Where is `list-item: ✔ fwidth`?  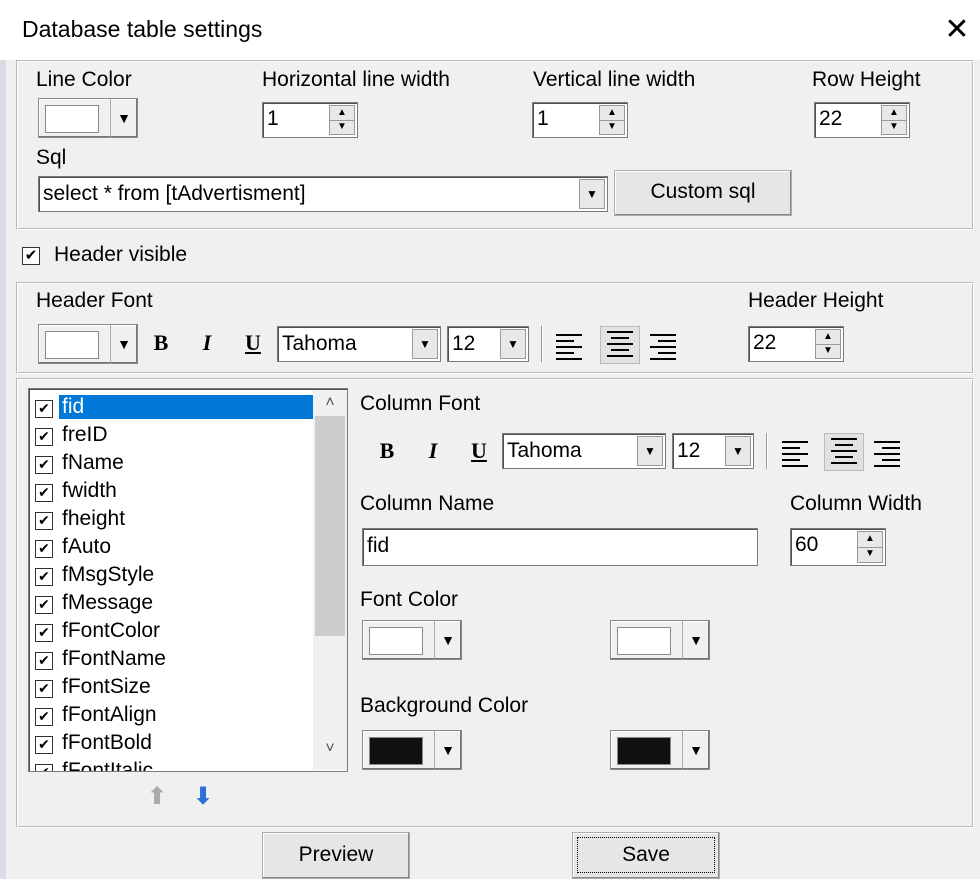
list-item: ✔ fwidth is located at coordinates (172, 491).